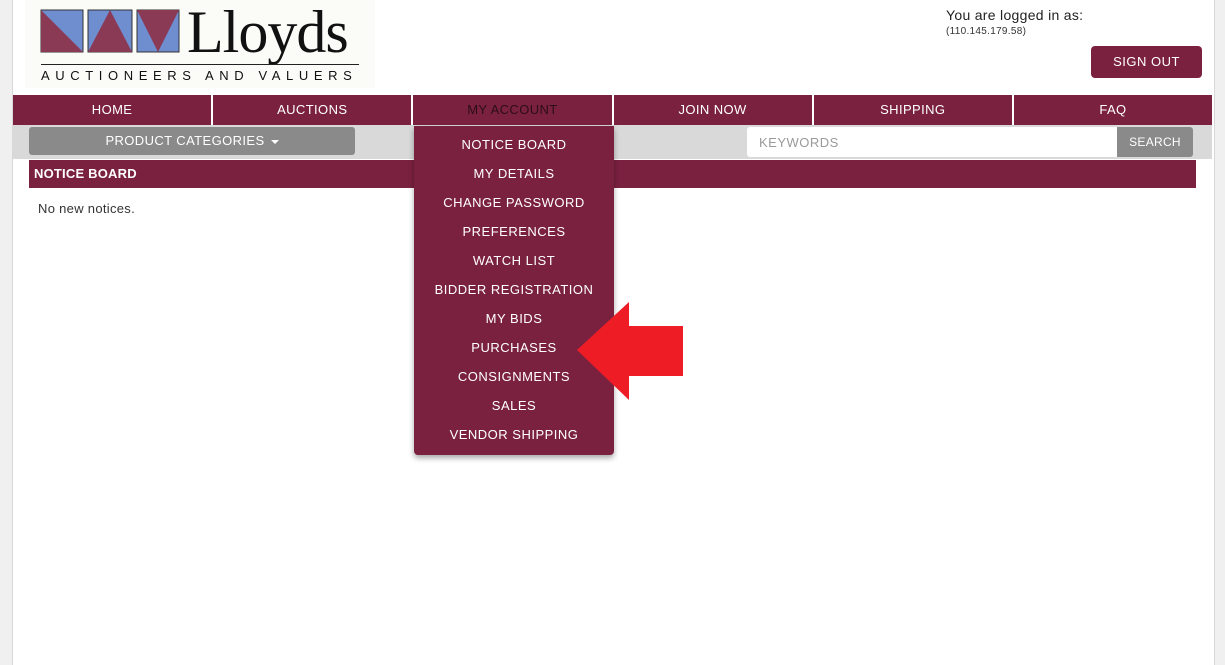  What do you see at coordinates (630, 351) in the screenshot?
I see `red-arrow-annotation-icon` at bounding box center [630, 351].